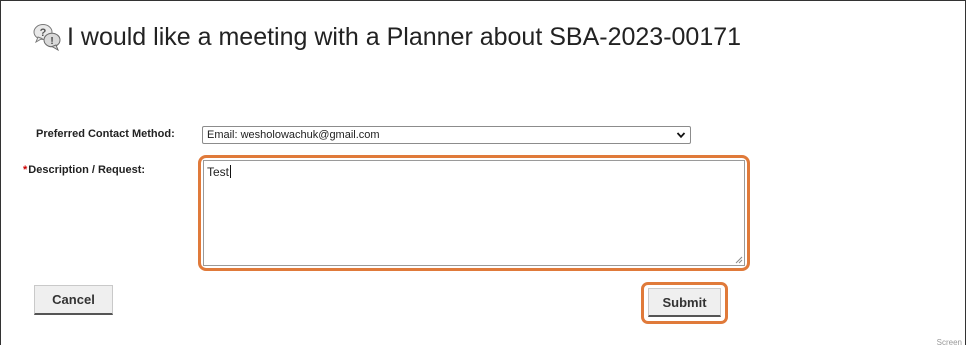  I want to click on contact-method-label: Preferred Contact Method:, so click(105, 134).